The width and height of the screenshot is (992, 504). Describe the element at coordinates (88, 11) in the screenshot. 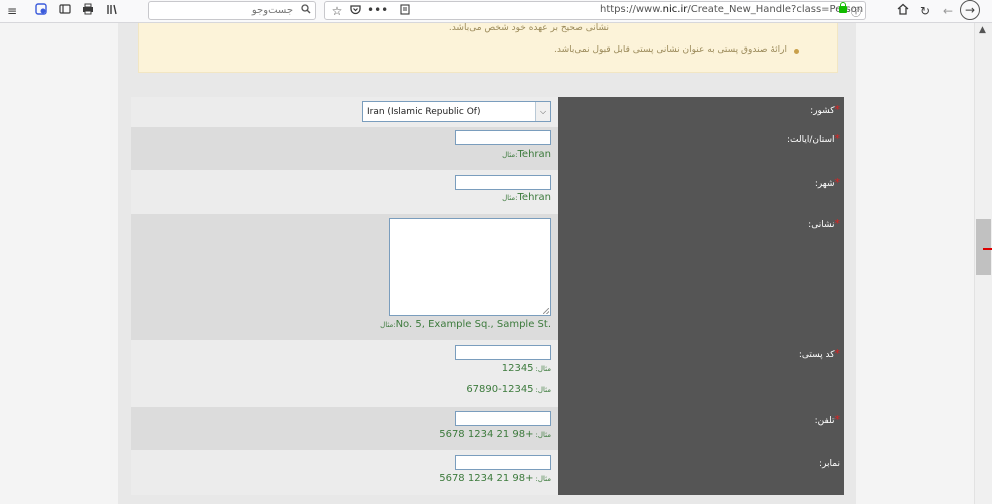

I see `print-icon` at that location.